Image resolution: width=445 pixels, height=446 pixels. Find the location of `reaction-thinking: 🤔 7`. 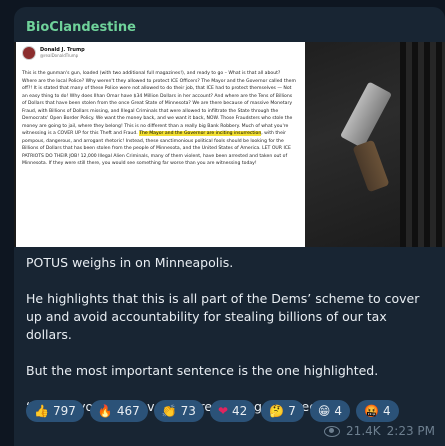

reaction-thinking: 🤔 7 is located at coordinates (282, 411).